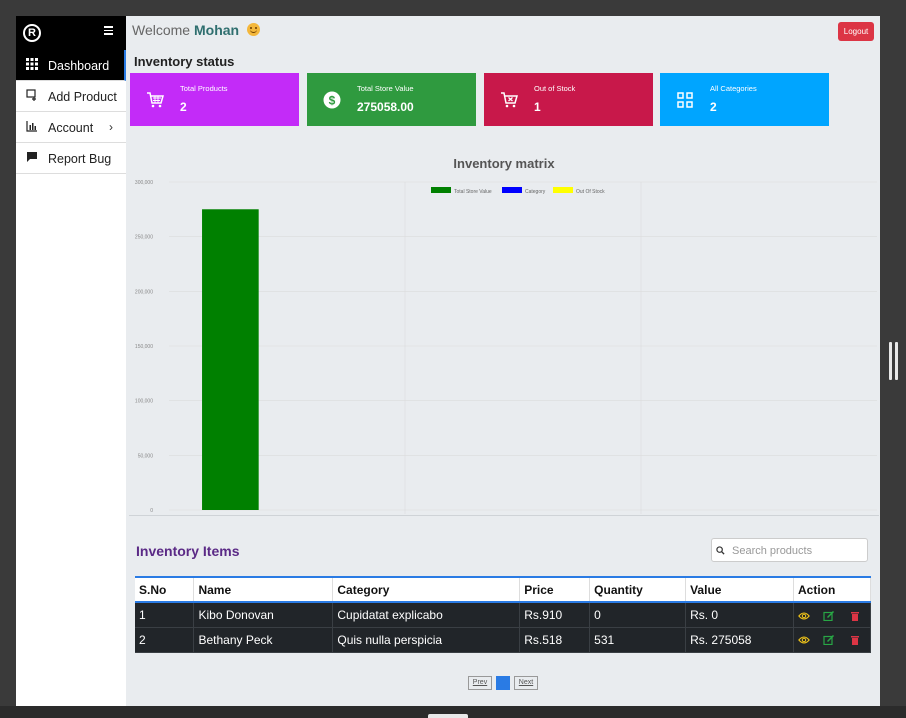 This screenshot has width=906, height=718. Describe the element at coordinates (230, 359) in the screenshot. I see `bar-total-store-value` at that location.